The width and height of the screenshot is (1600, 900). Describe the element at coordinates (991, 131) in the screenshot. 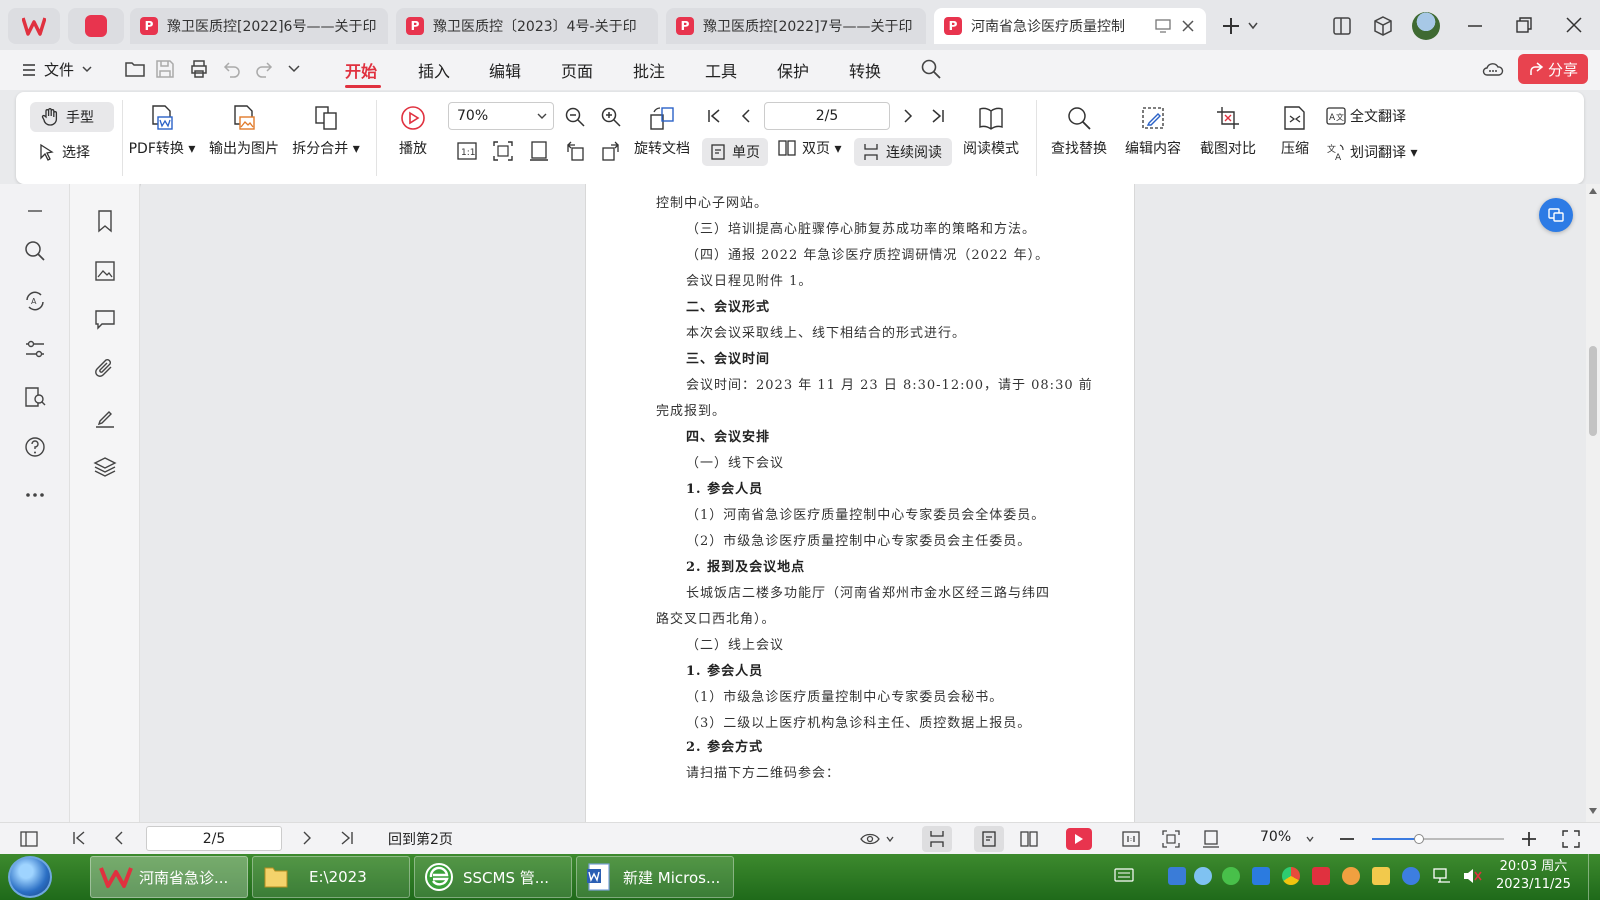

I see `read-mode-button: 阅读模式` at that location.